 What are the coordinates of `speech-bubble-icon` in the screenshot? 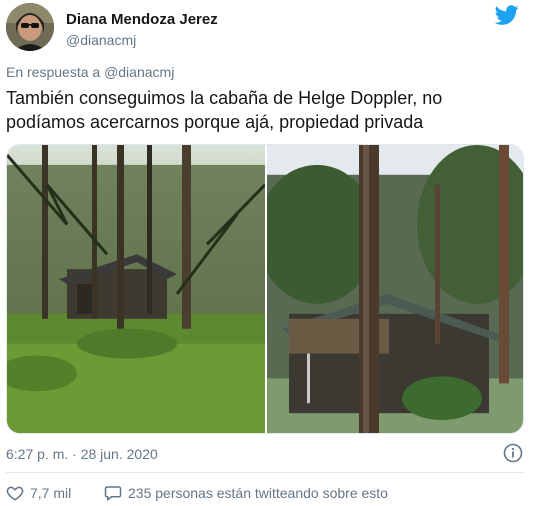 It's located at (113, 493).